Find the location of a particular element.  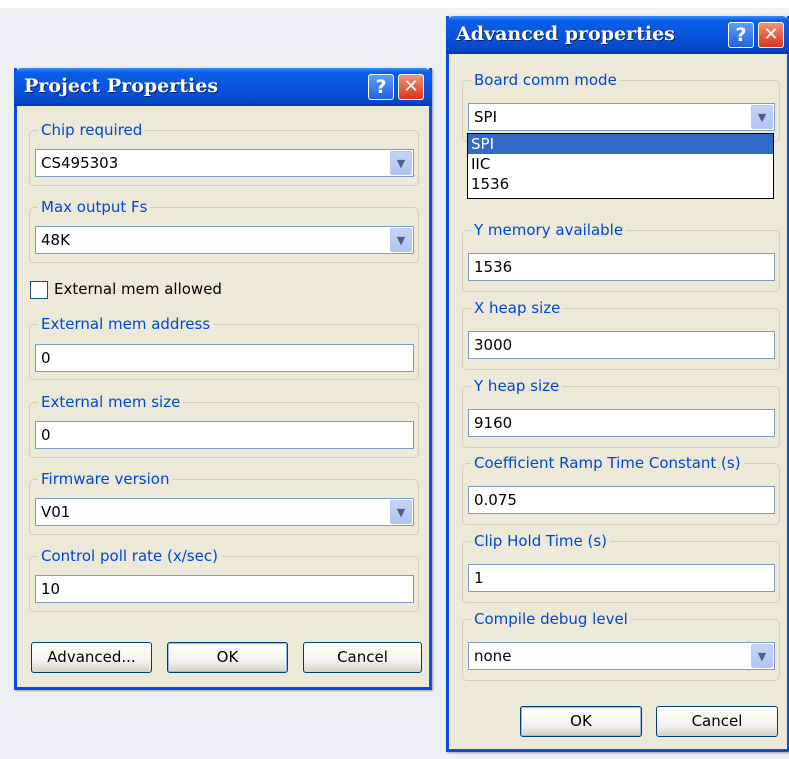

y-heap-size-input: 9160 is located at coordinates (621, 423).